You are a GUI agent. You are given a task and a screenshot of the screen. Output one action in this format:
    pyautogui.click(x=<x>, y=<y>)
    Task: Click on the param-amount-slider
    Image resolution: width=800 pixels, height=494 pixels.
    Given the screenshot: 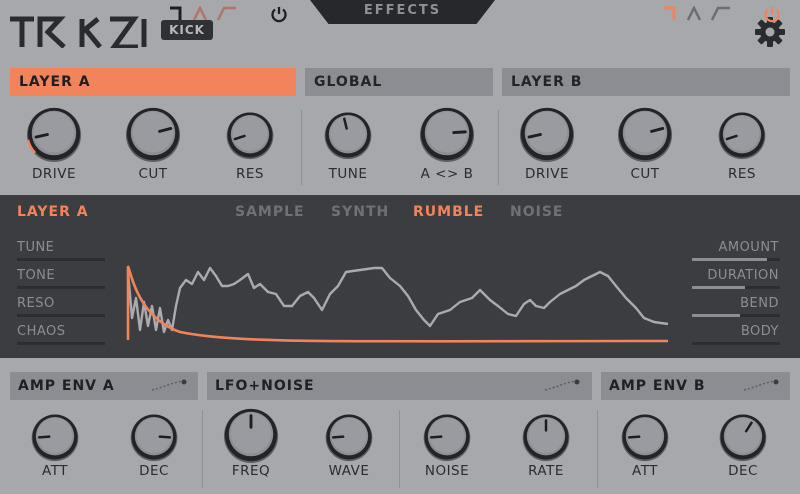 What is the action you would take?
    pyautogui.click(x=736, y=259)
    